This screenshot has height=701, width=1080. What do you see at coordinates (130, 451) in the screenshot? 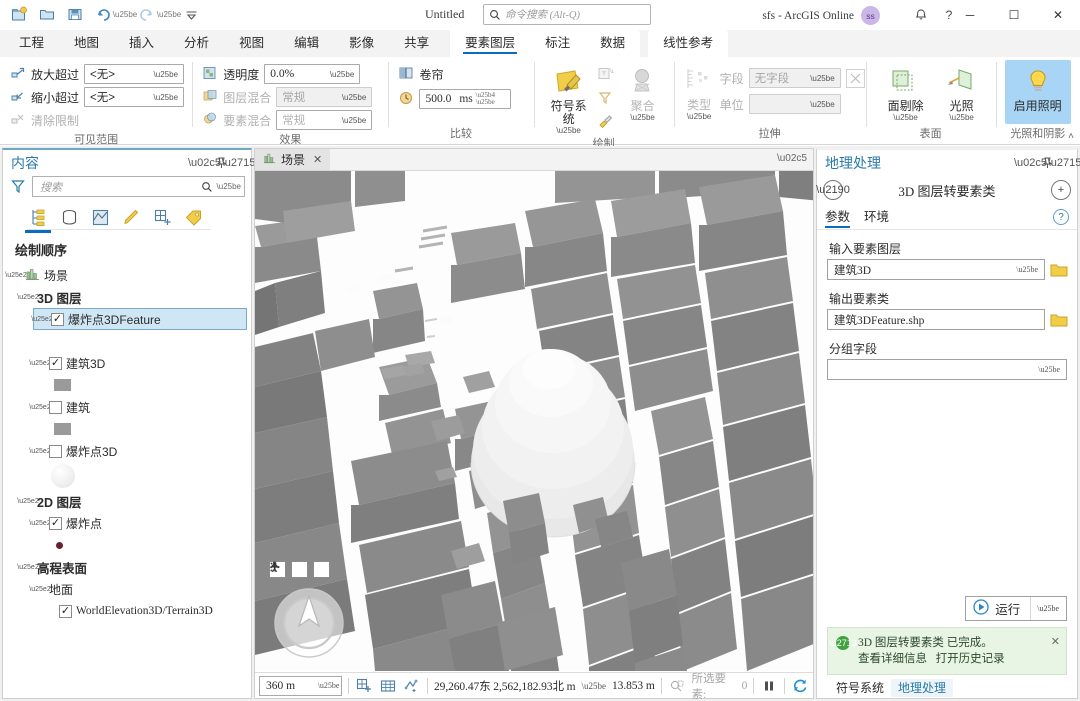
I see `tree-item-explosion-point-3d: \u25e2 爆炸点3D` at bounding box center [130, 451].